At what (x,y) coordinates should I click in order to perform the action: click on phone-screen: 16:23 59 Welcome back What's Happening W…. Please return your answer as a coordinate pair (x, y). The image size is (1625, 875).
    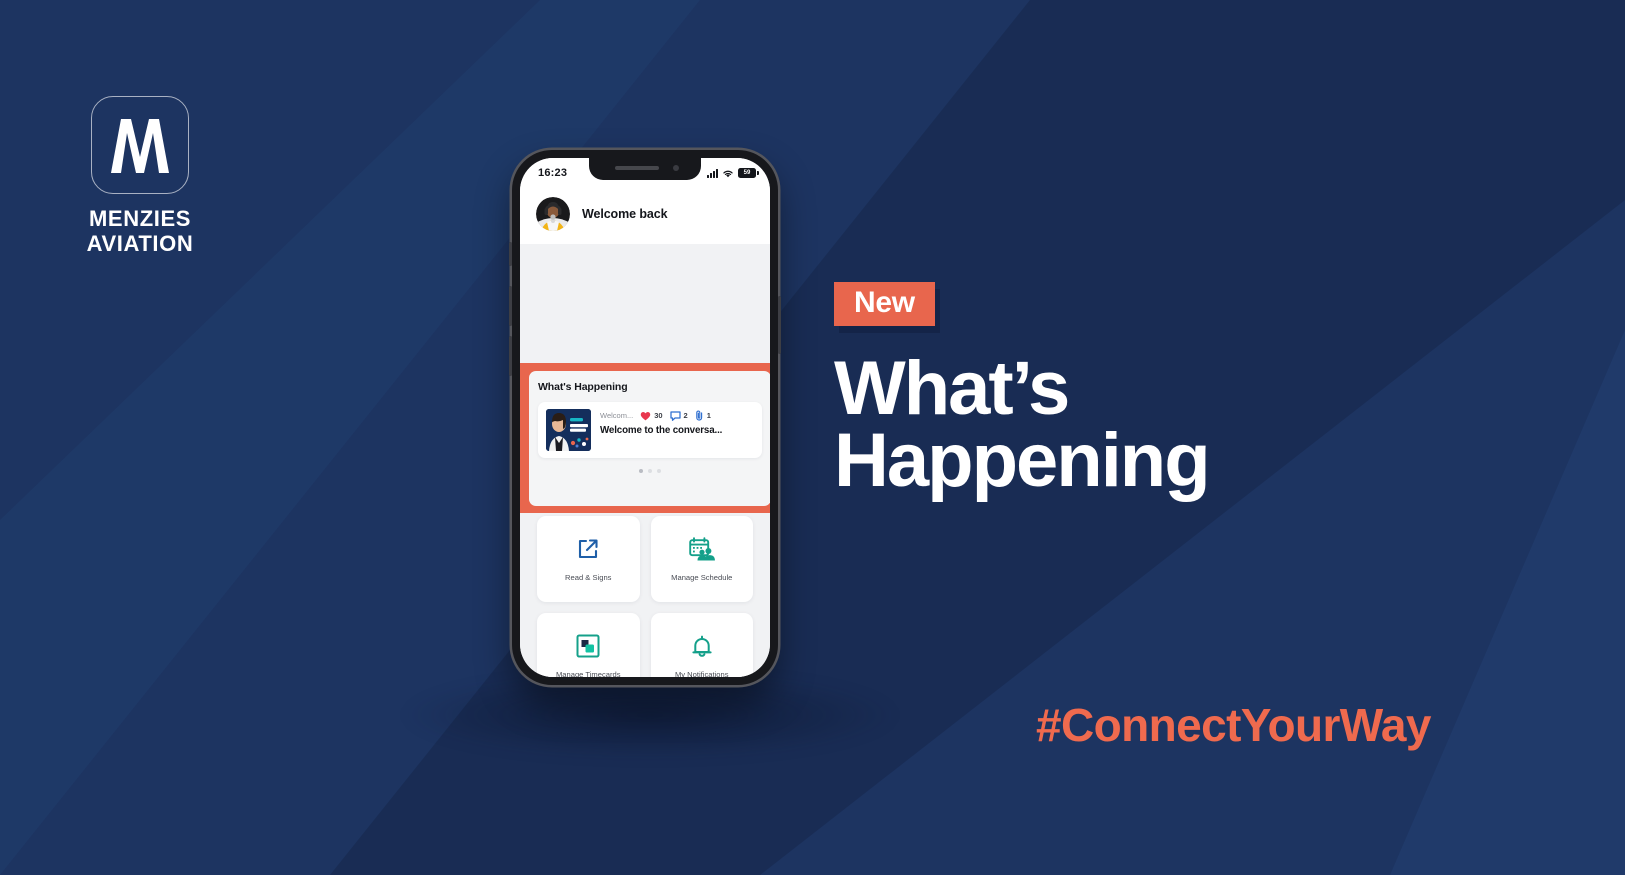
    Looking at the image, I should click on (645, 417).